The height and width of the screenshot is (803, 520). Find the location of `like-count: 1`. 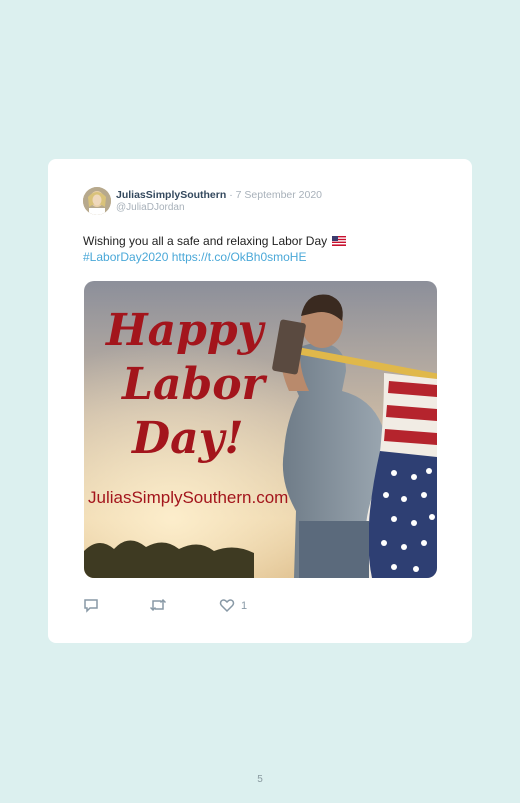

like-count: 1 is located at coordinates (244, 606).